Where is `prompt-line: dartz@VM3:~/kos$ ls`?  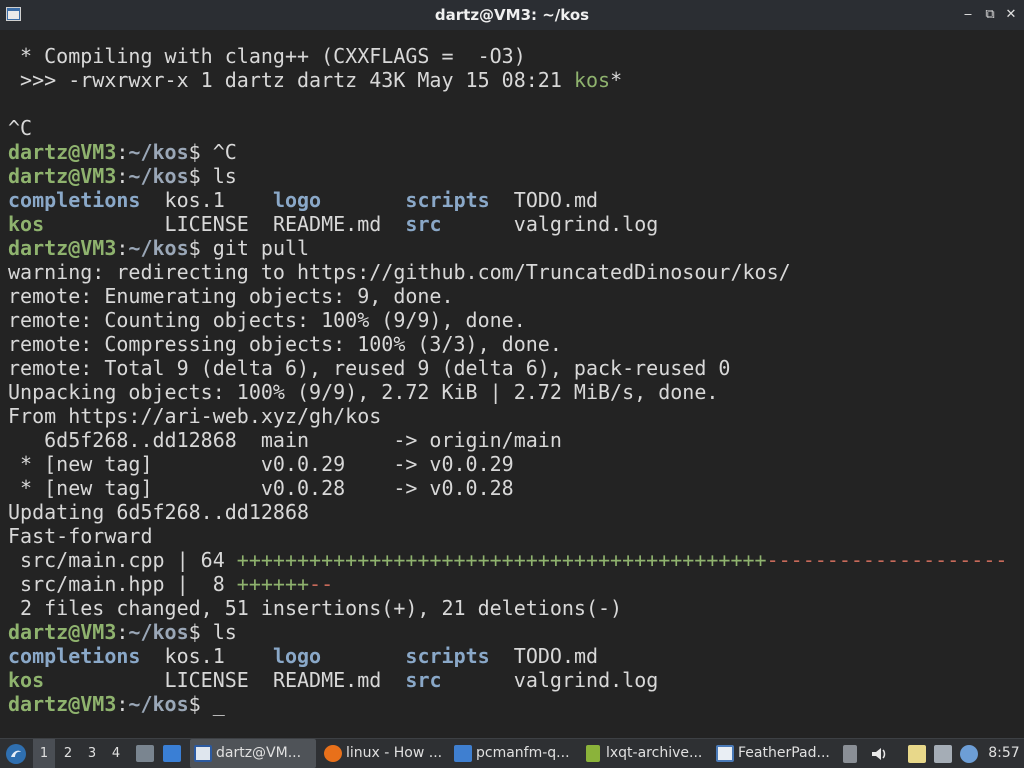 prompt-line: dartz@VM3:~/kos$ ls is located at coordinates (507, 176).